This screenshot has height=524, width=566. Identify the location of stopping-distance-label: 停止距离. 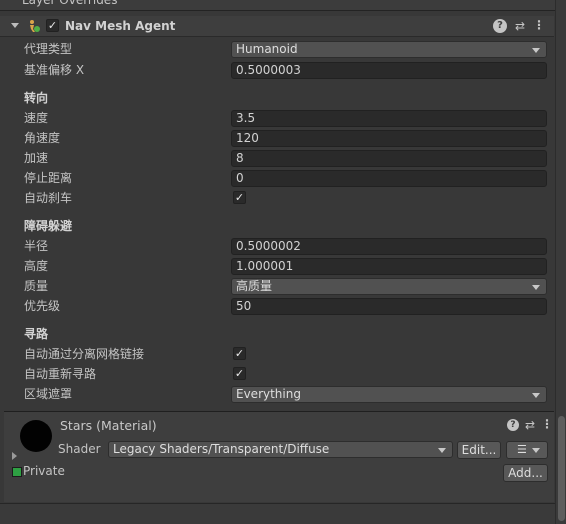
(48, 178).